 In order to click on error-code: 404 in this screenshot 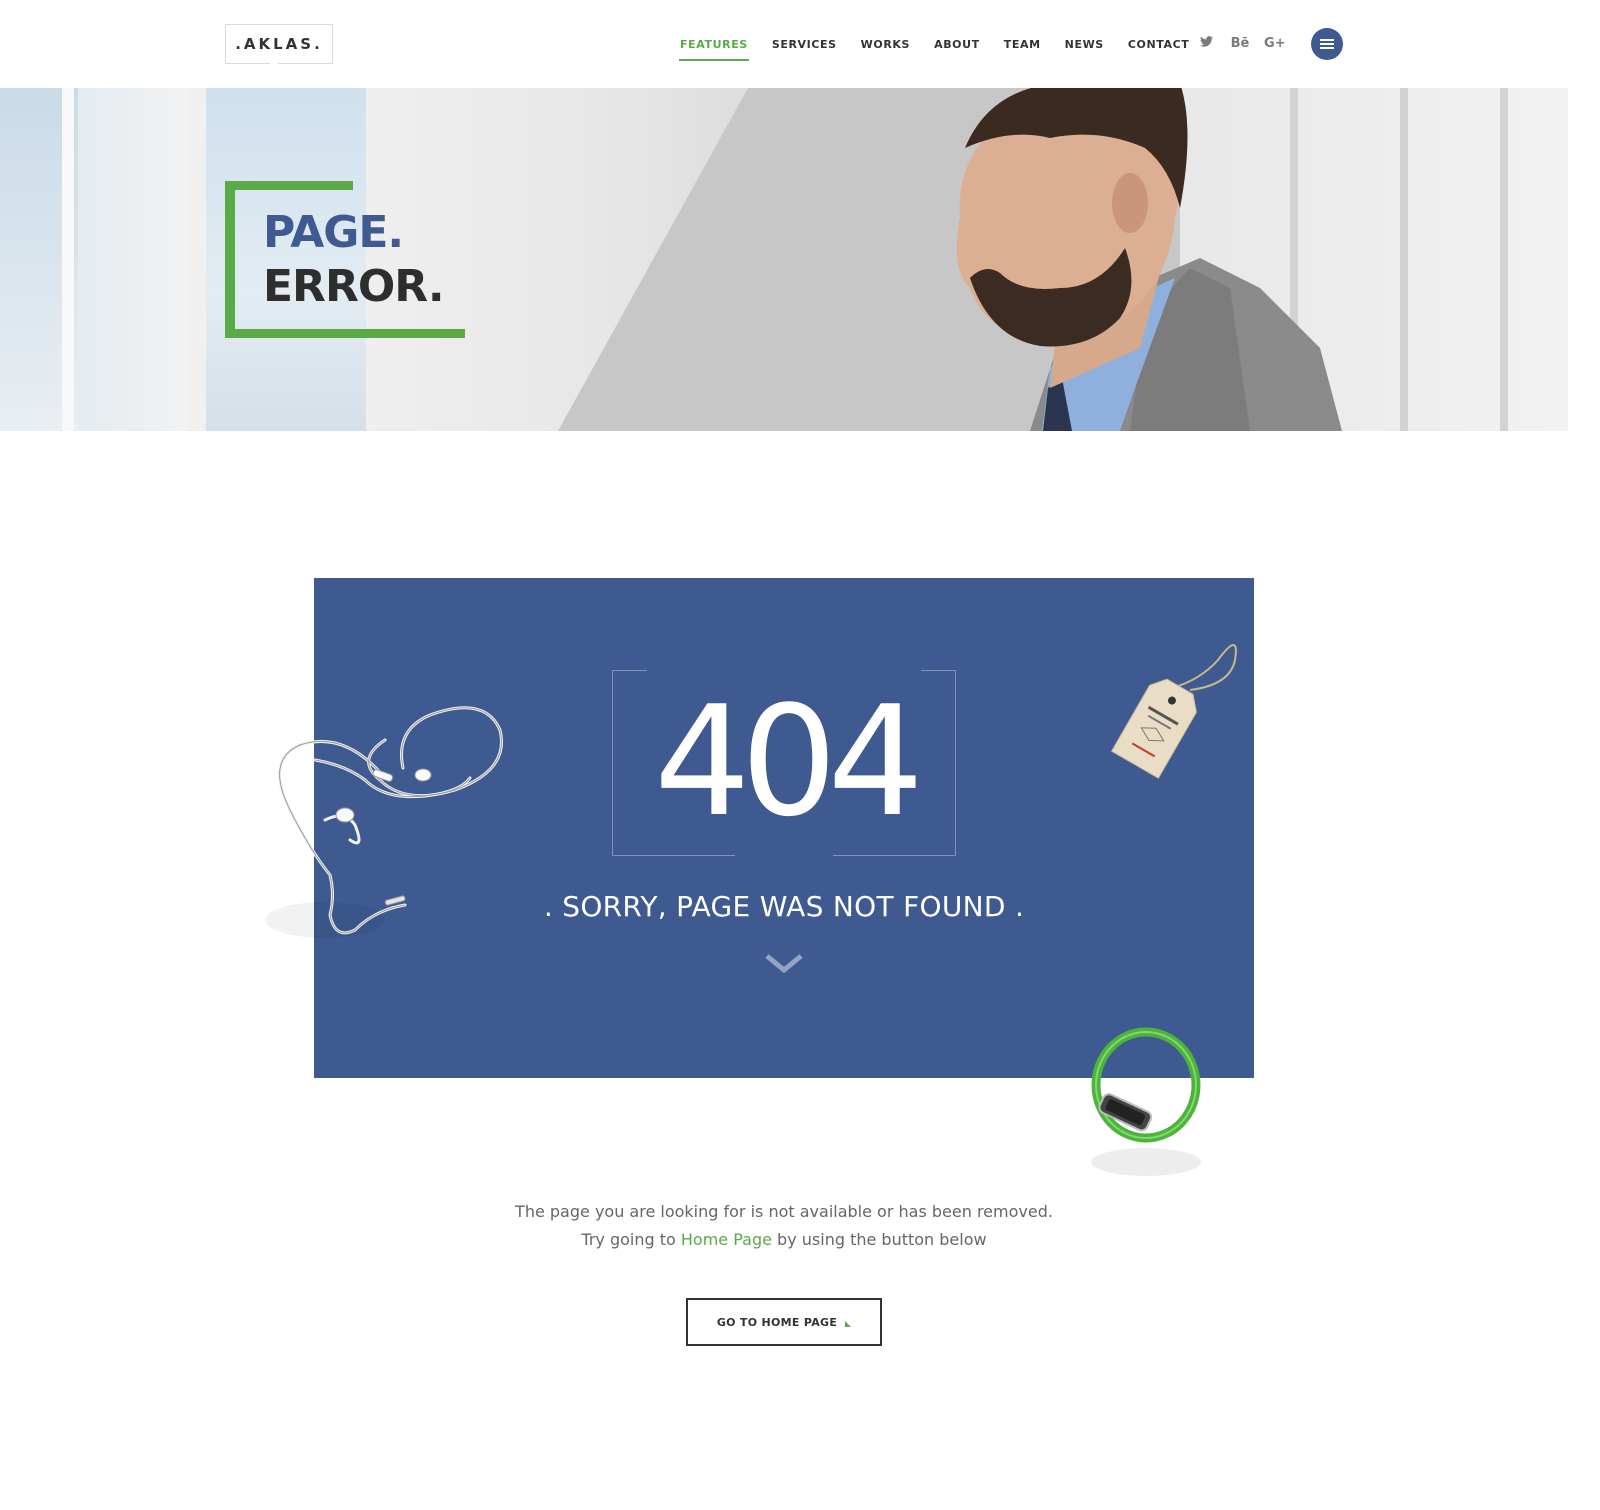, I will do `click(788, 761)`.